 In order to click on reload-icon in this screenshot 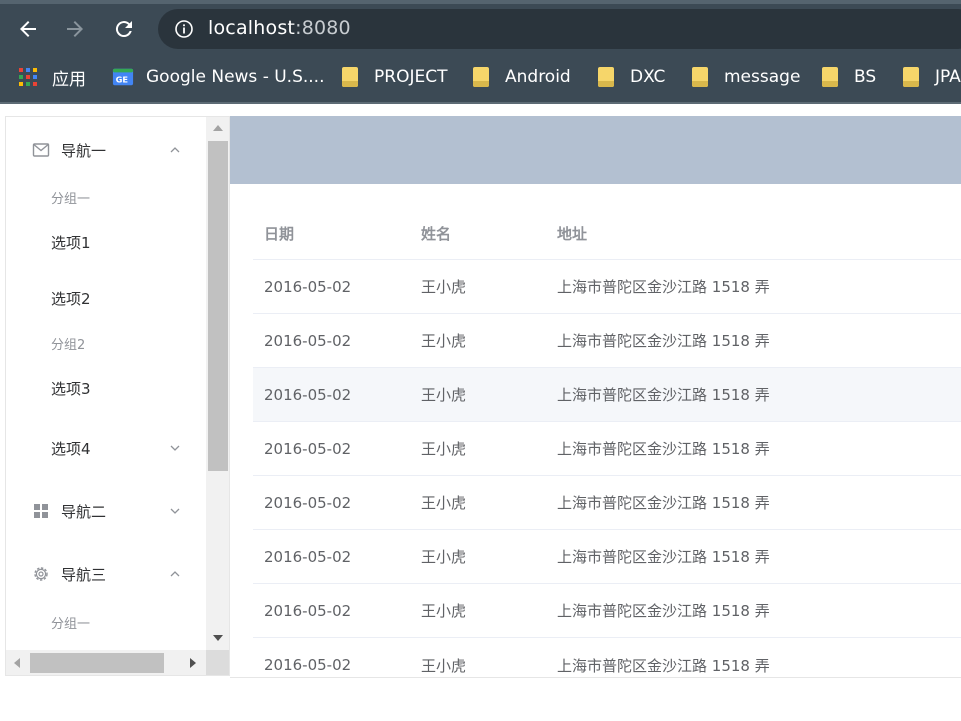, I will do `click(123, 29)`.